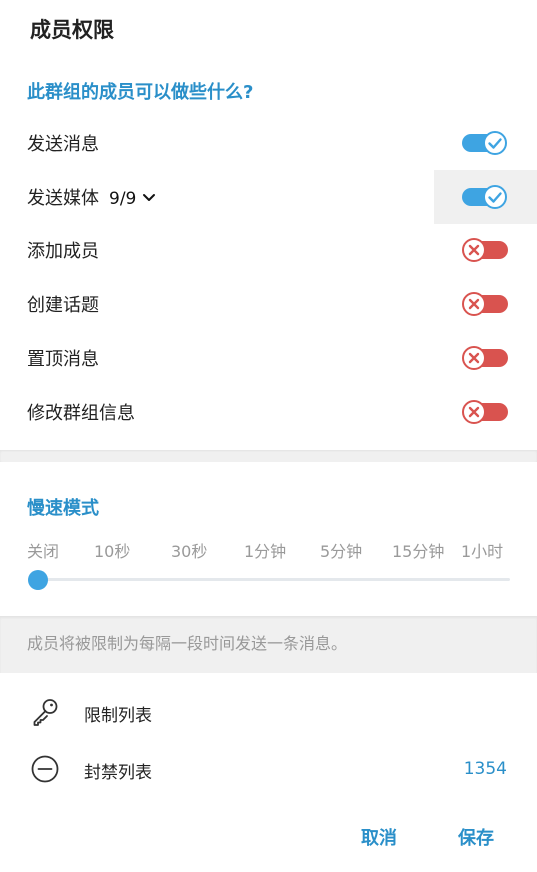 Image resolution: width=537 pixels, height=872 pixels. Describe the element at coordinates (140, 92) in the screenshot. I see `permissions-header: 此群组的成员可以做些什么?` at that location.